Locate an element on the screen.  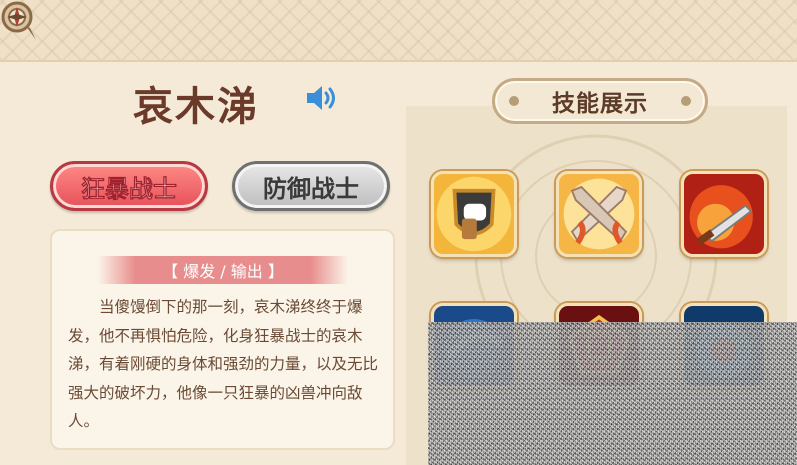
top-banner is located at coordinates (398, 31).